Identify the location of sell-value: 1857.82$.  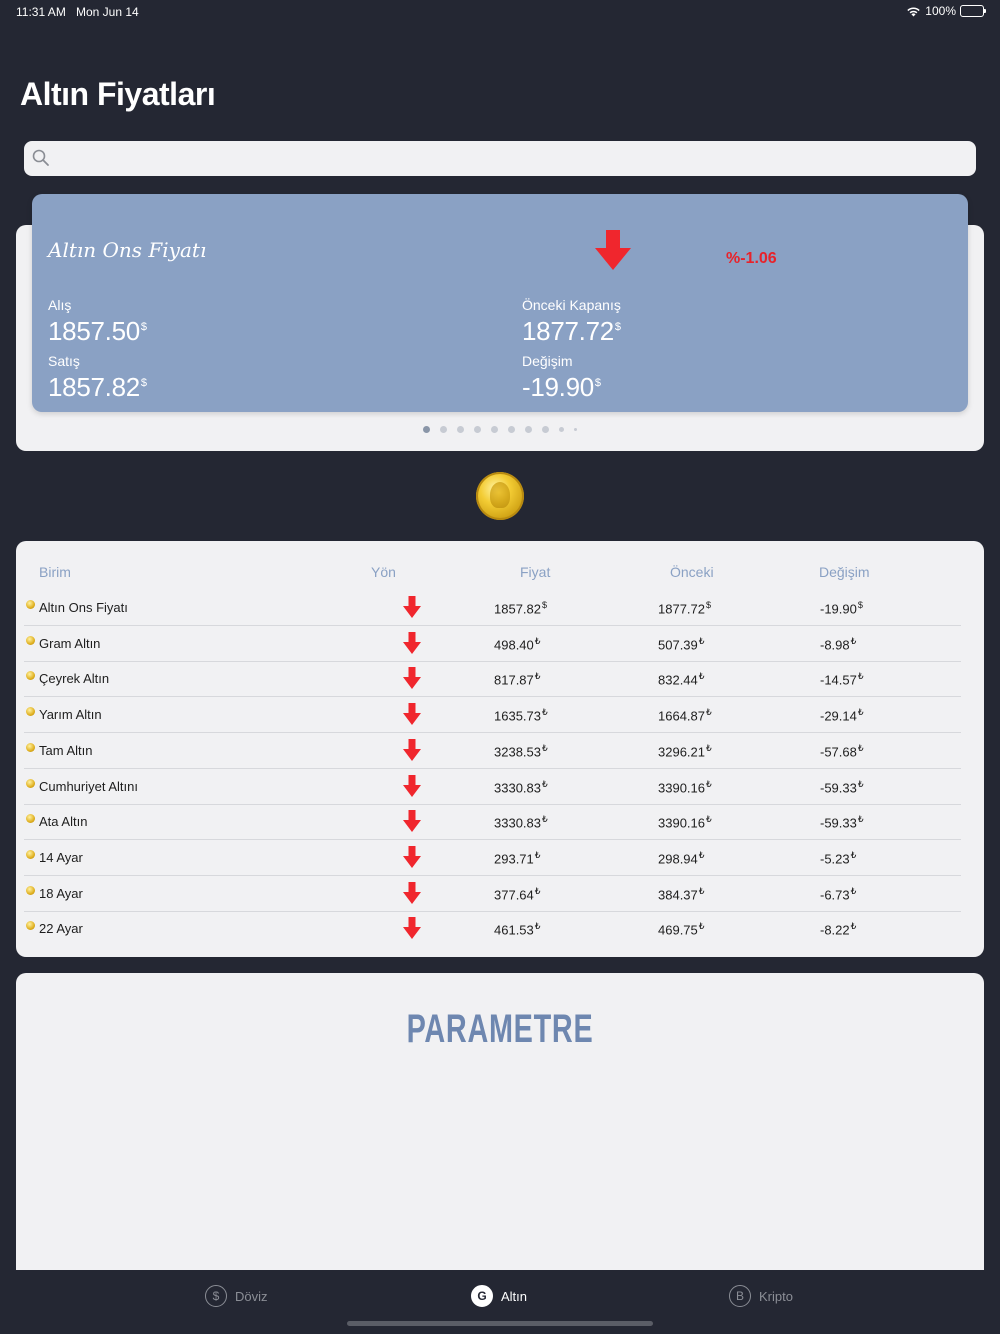
(97, 387).